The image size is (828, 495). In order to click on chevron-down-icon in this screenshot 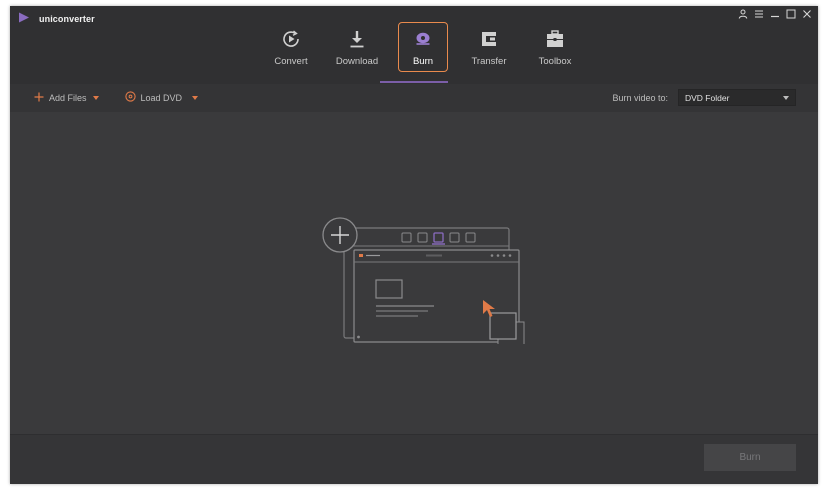, I will do `click(786, 97)`.